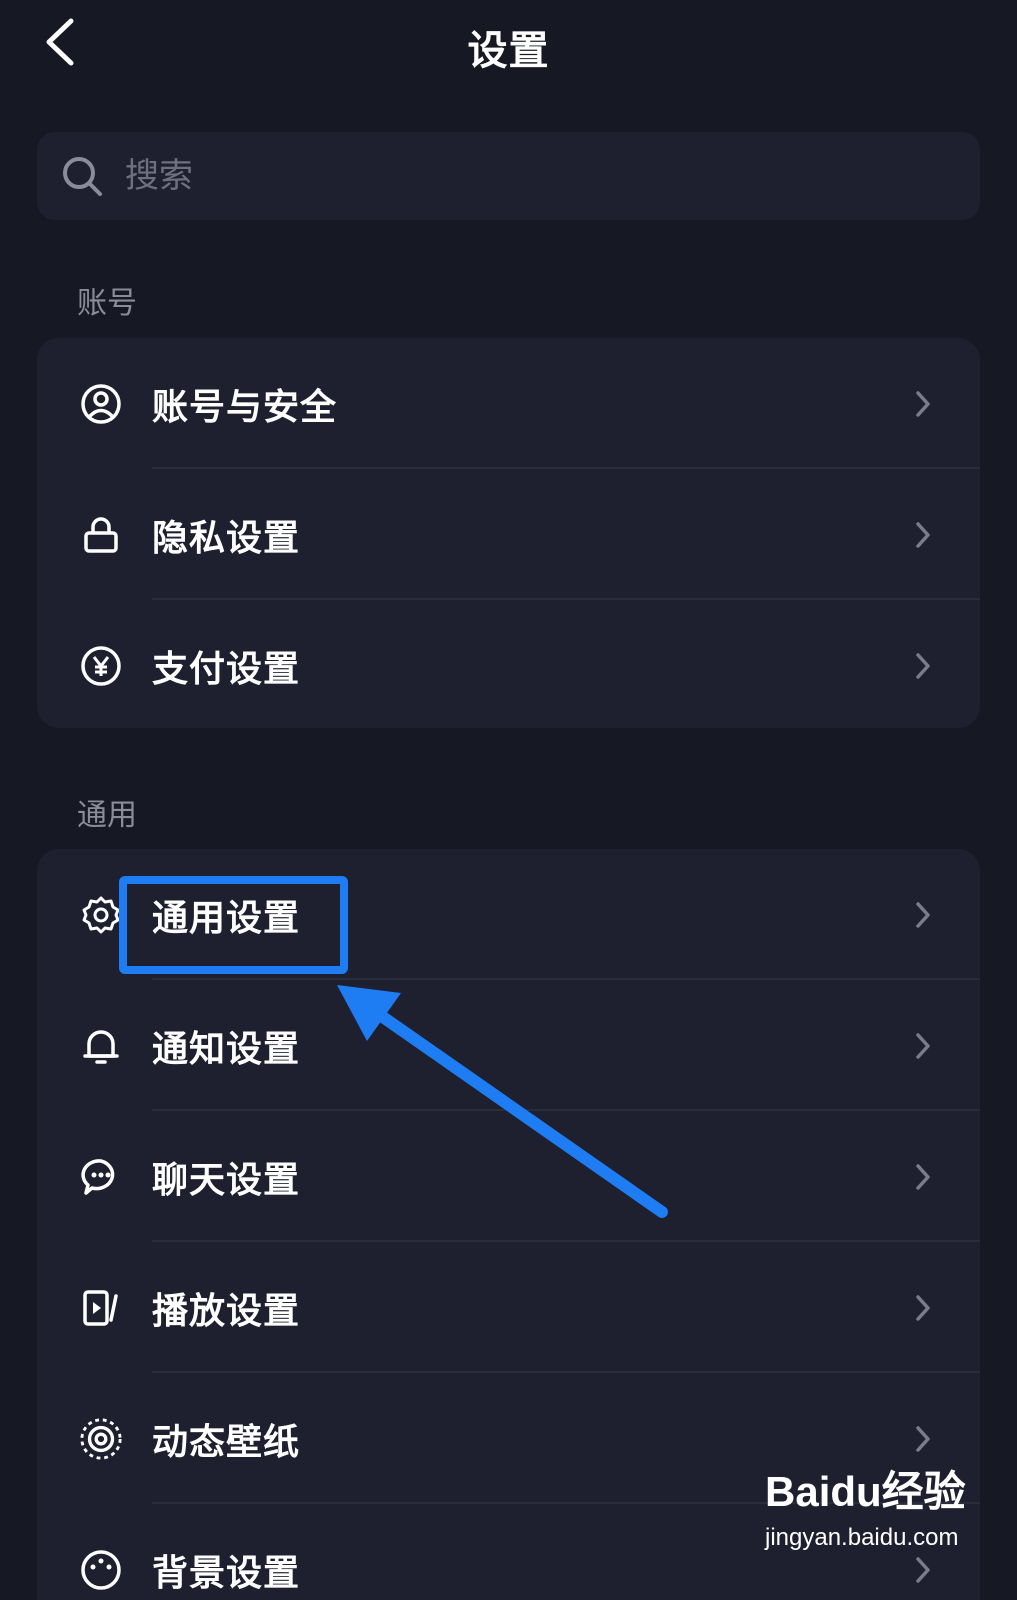 The image size is (1017, 1600). I want to click on person-circle-icon, so click(101, 404).